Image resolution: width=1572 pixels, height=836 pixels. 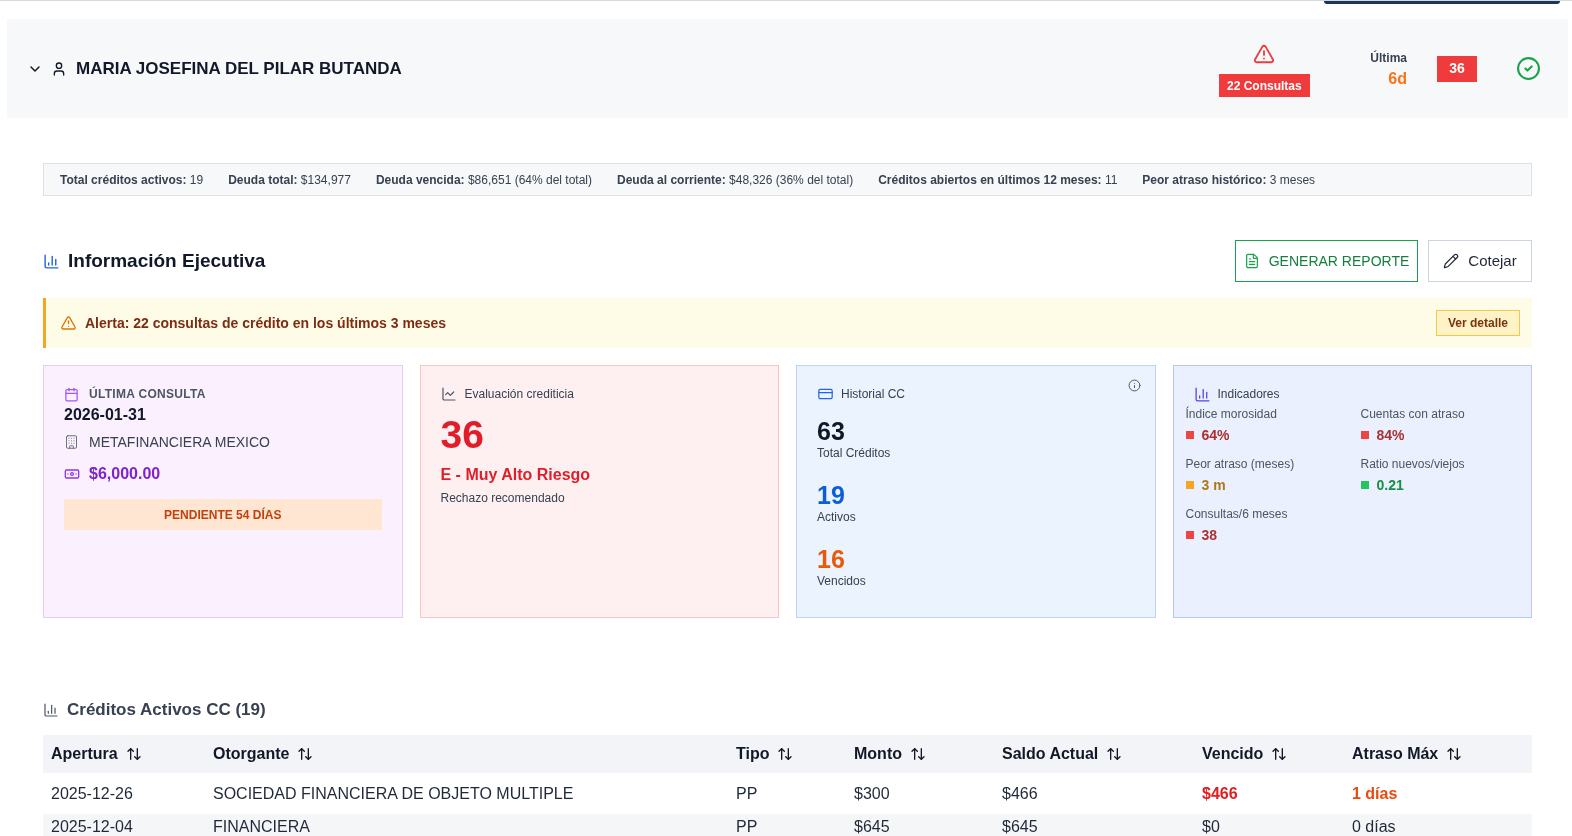 I want to click on sort-column-header: Saldo Actual, so click(x=1062, y=754).